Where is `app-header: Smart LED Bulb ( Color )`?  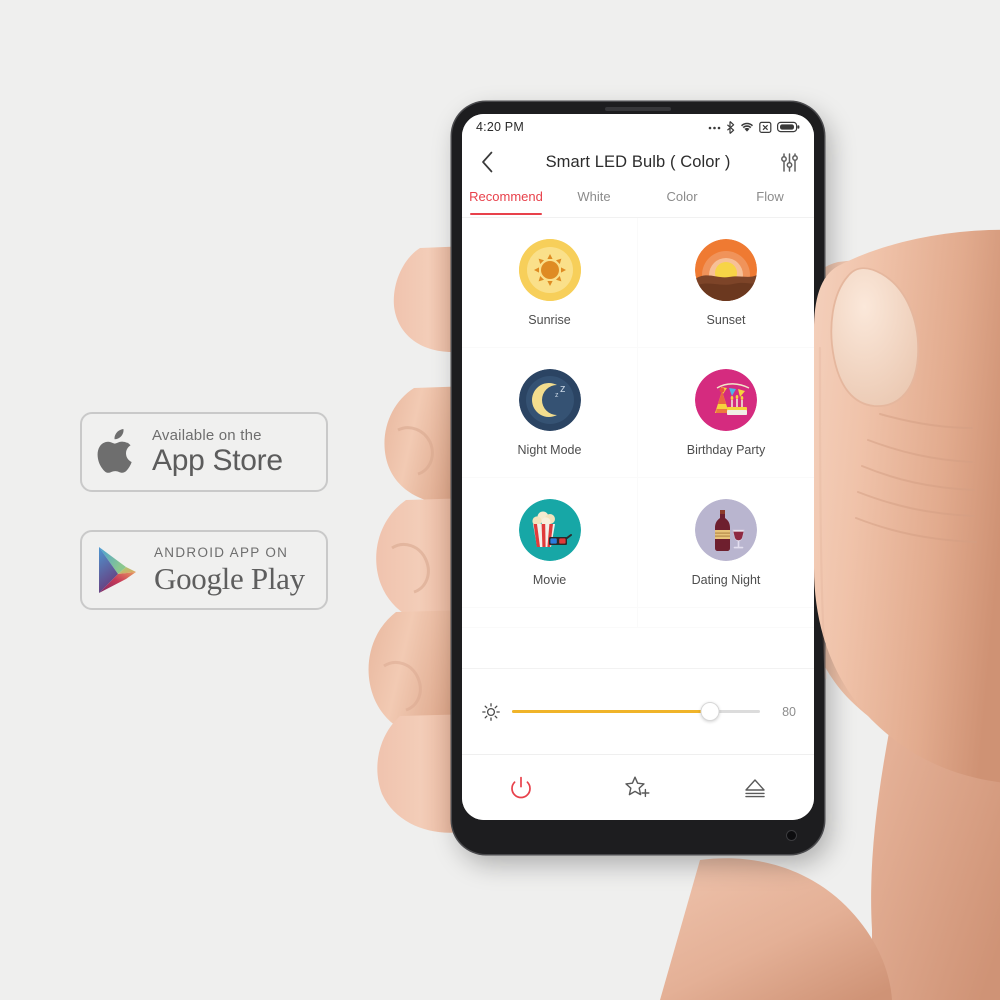
app-header: Smart LED Bulb ( Color ) is located at coordinates (638, 162).